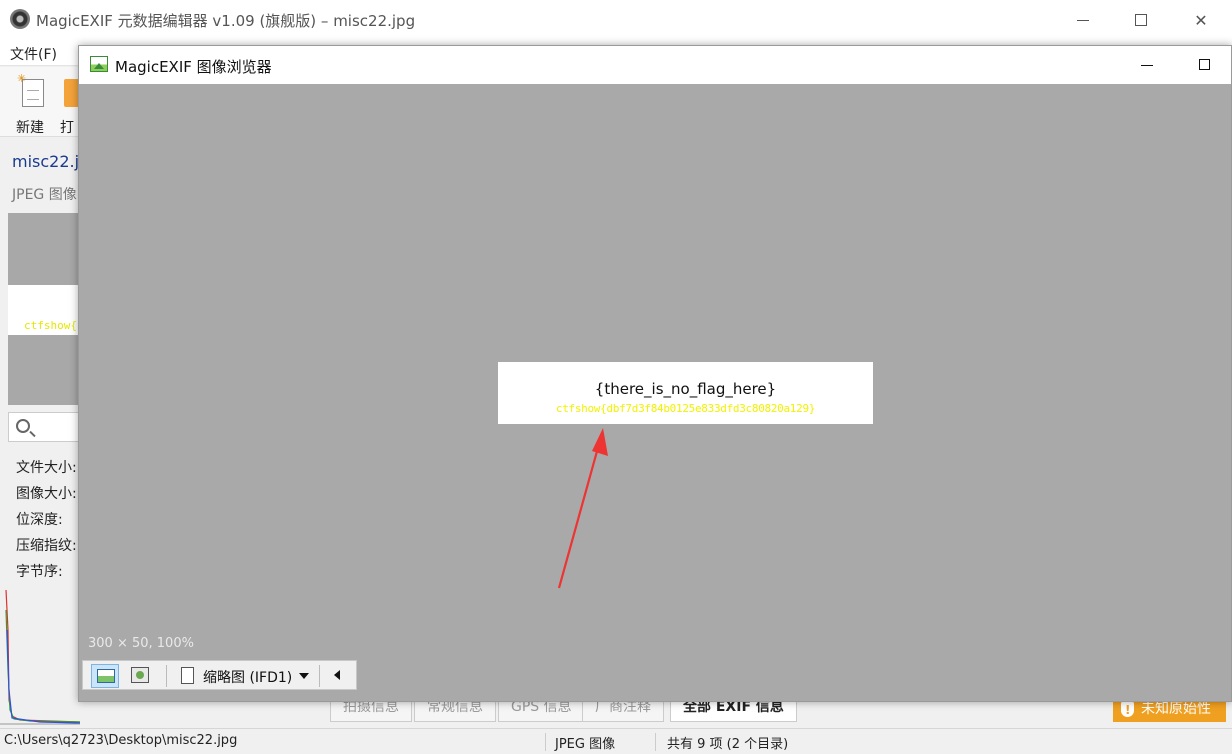 The image size is (1232, 754). I want to click on new-button: ✳ 新建, so click(32, 104).